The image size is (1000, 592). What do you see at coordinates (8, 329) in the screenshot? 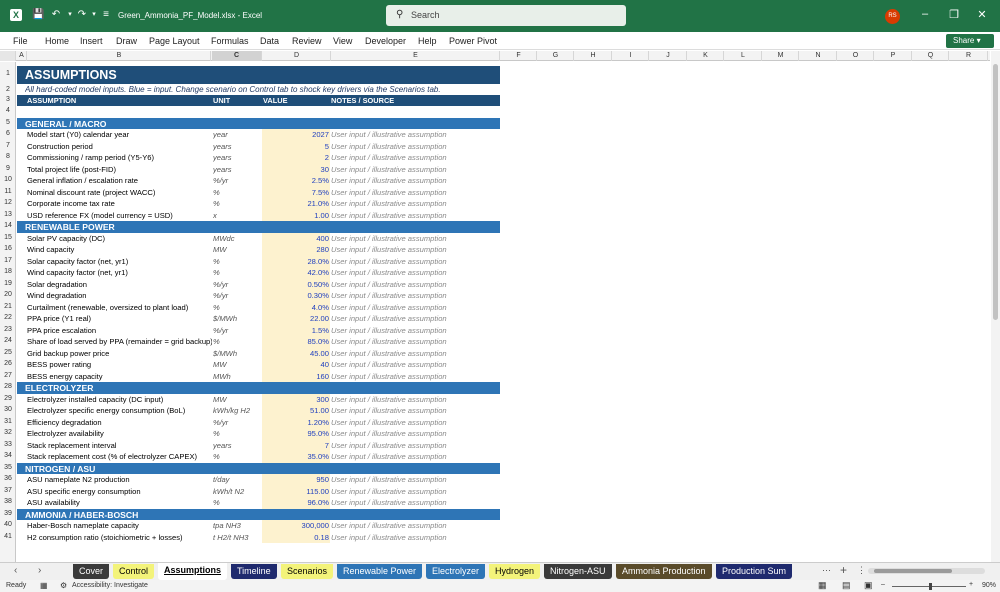
I see `row-number: 23` at bounding box center [8, 329].